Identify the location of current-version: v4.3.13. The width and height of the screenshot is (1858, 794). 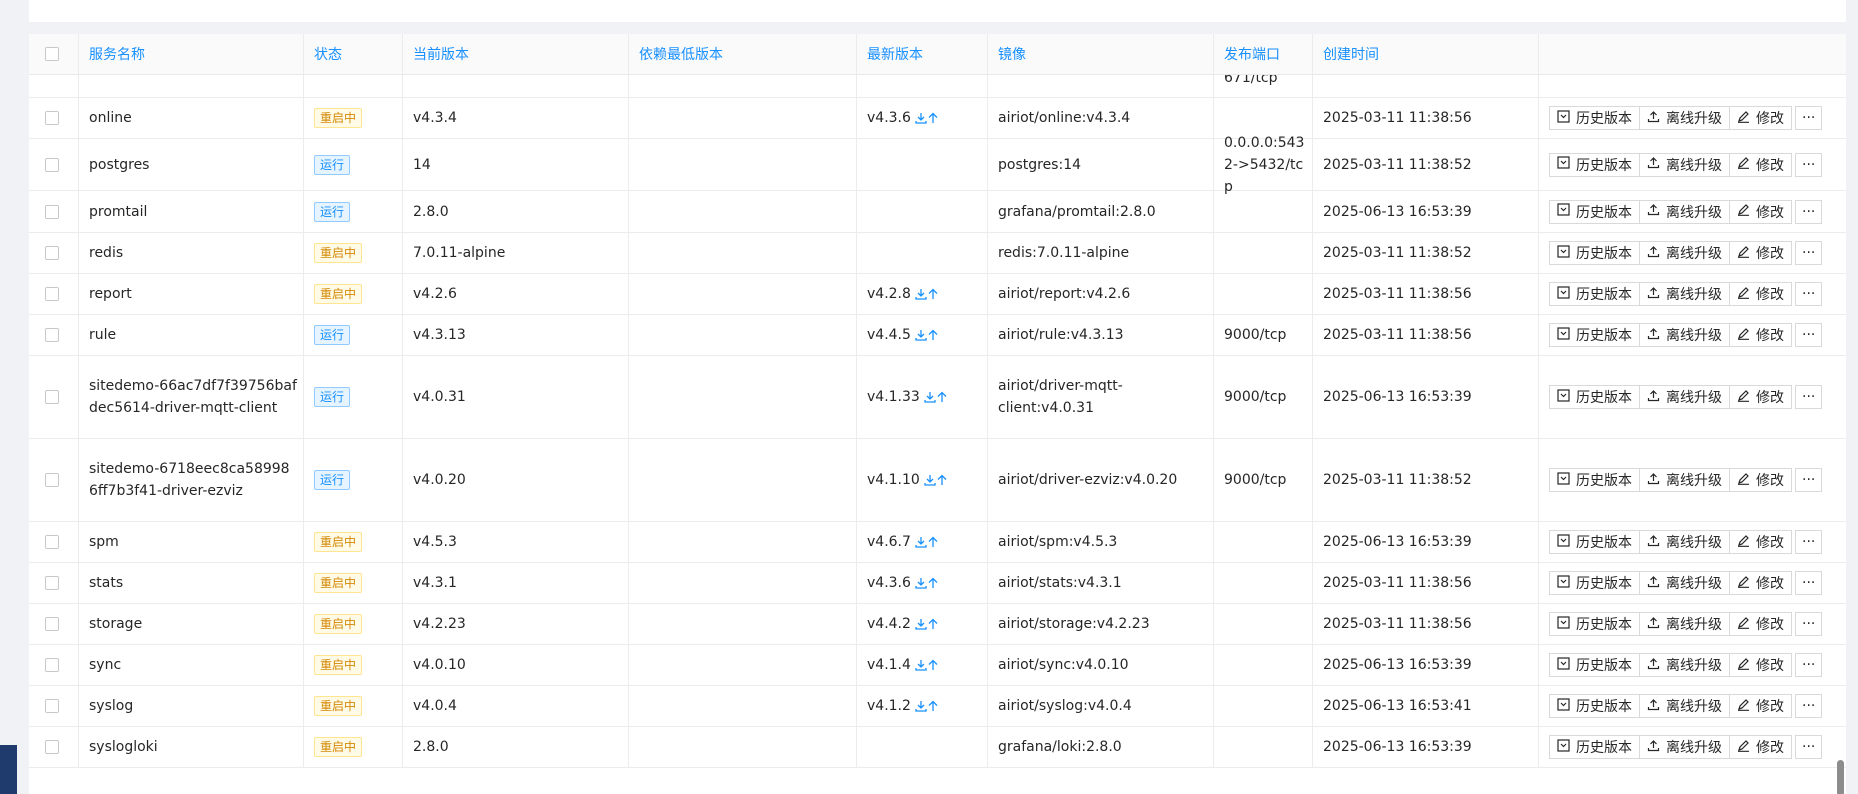
(516, 335).